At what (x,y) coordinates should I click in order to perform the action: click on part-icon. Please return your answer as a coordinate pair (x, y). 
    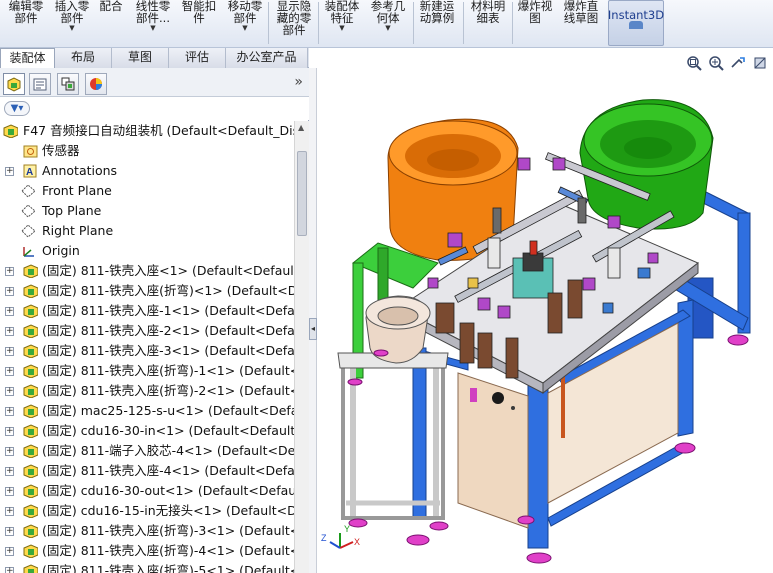
    Looking at the image, I should click on (30, 331).